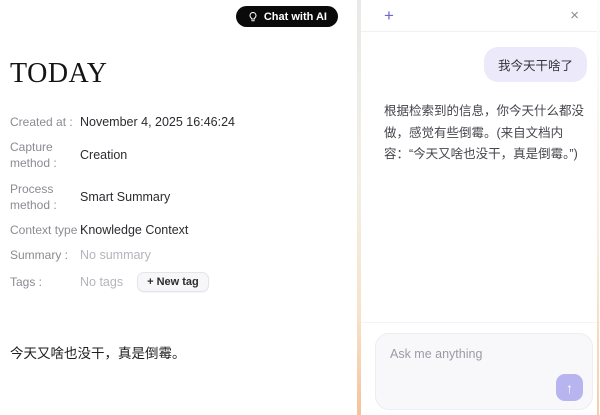 The width and height of the screenshot is (600, 415). What do you see at coordinates (184, 255) in the screenshot?
I see `meta-row-summary: Summary : No summary` at bounding box center [184, 255].